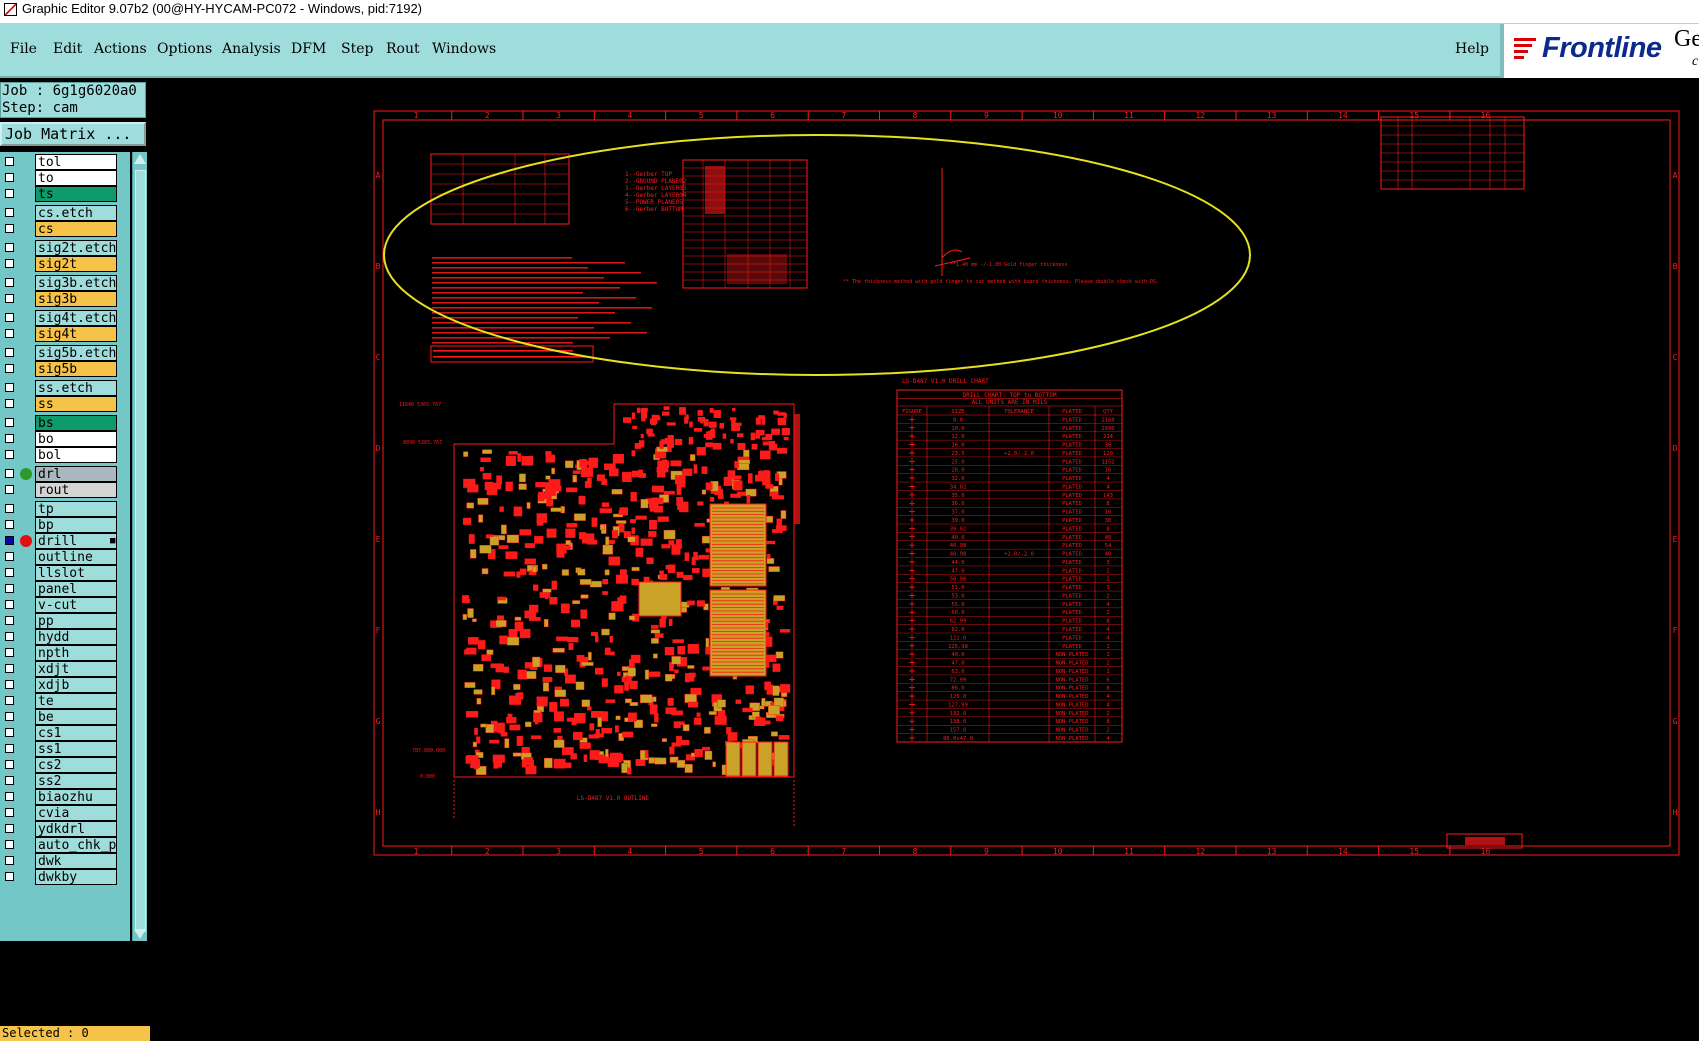  What do you see at coordinates (60, 589) in the screenshot?
I see `layer-row-panel: panel` at bounding box center [60, 589].